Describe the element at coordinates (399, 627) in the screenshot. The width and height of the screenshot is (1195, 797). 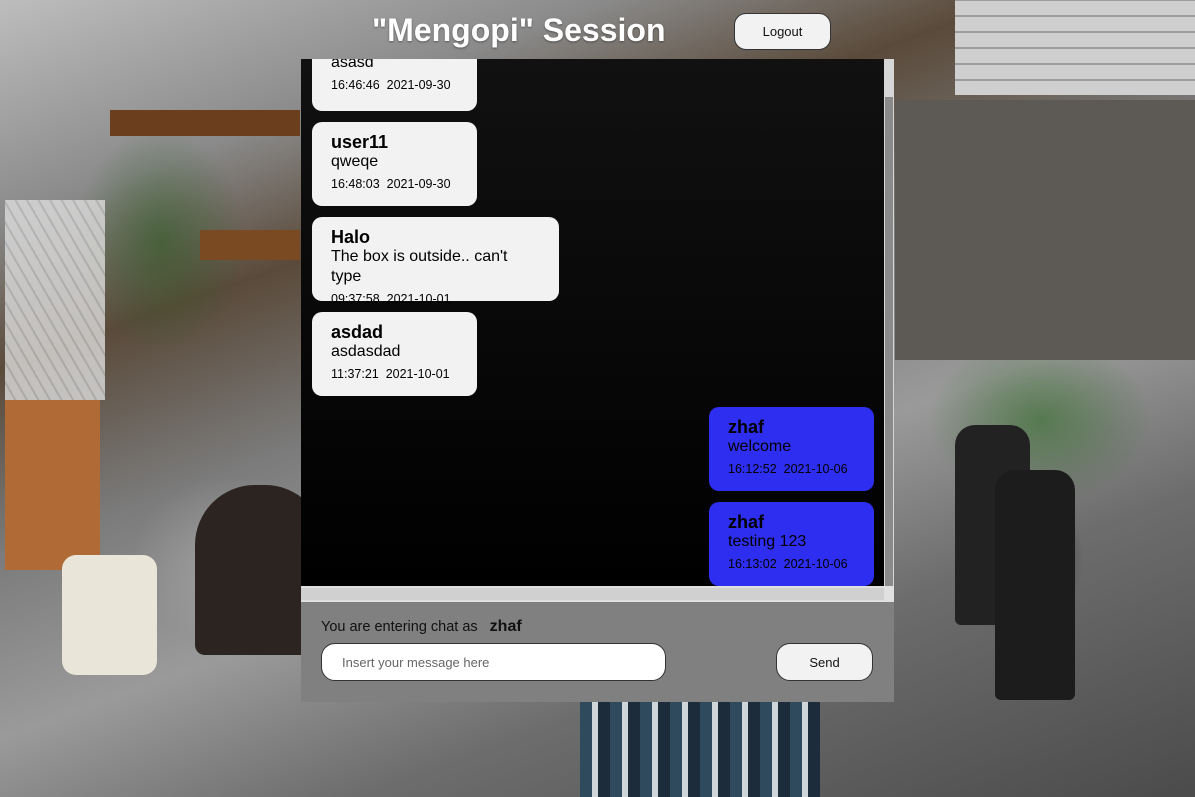
I see `entering-as-text: You are entering chat as` at that location.